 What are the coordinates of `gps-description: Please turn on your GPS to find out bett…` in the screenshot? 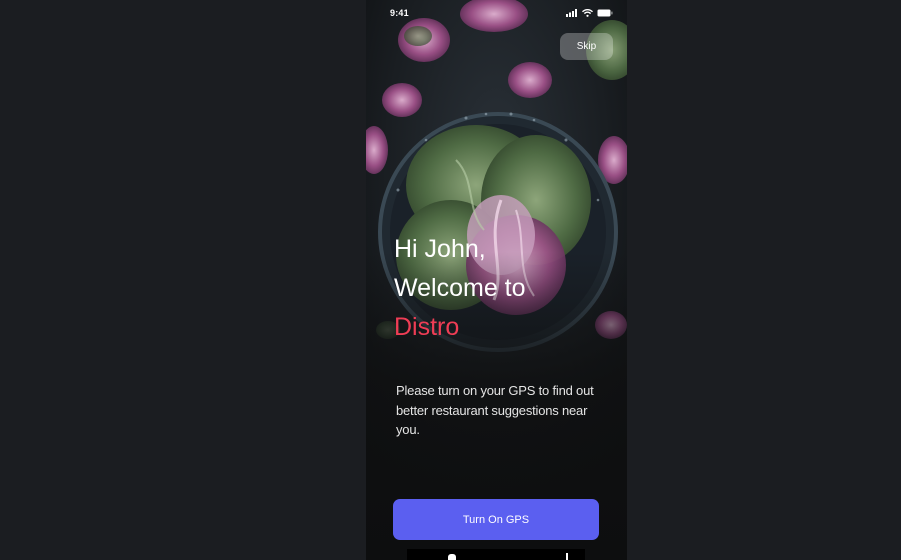 It's located at (495, 410).